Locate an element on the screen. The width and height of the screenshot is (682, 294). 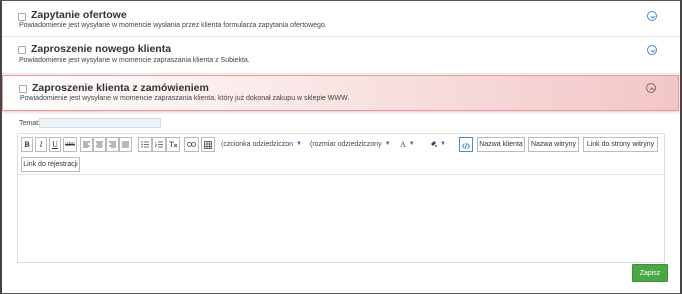
justify-icon is located at coordinates (125, 144).